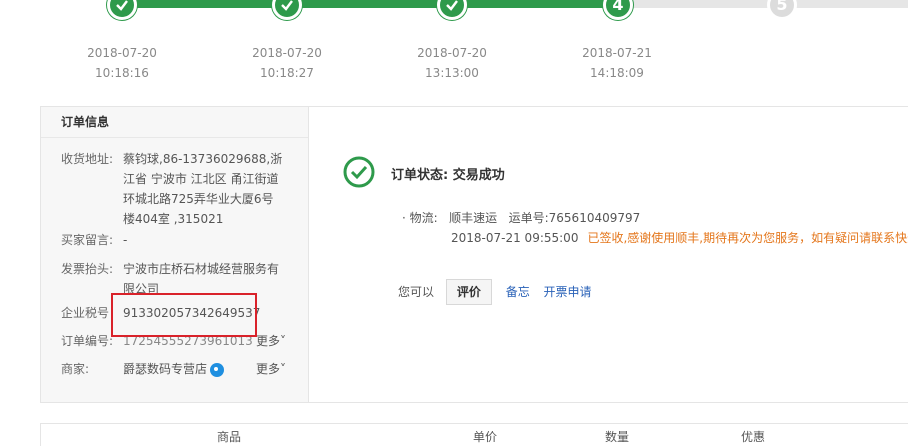  Describe the element at coordinates (518, 292) in the screenshot. I see `memo-link: 备忘` at that location.